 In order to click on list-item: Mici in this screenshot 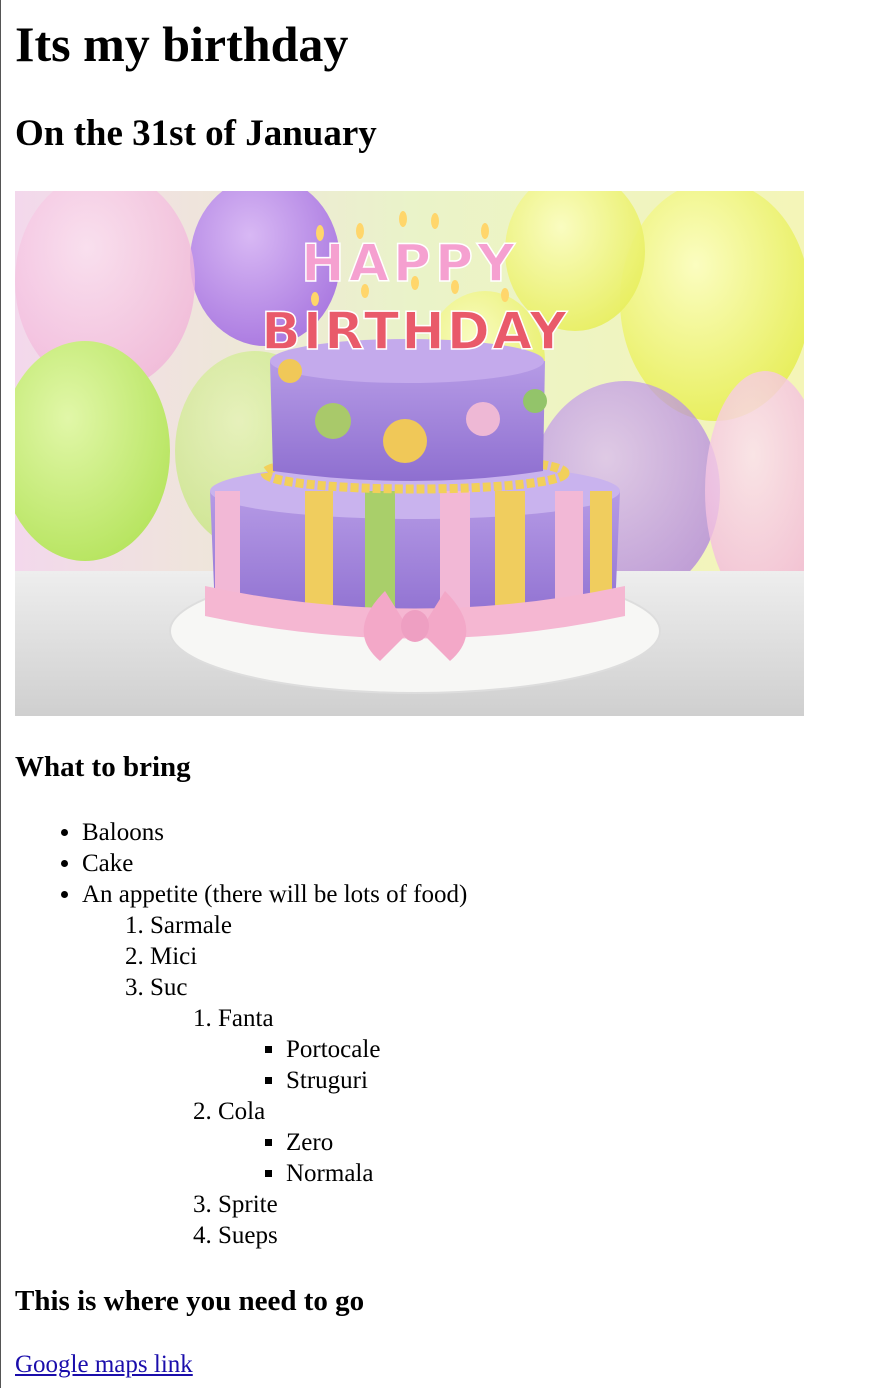, I will do `click(308, 956)`.